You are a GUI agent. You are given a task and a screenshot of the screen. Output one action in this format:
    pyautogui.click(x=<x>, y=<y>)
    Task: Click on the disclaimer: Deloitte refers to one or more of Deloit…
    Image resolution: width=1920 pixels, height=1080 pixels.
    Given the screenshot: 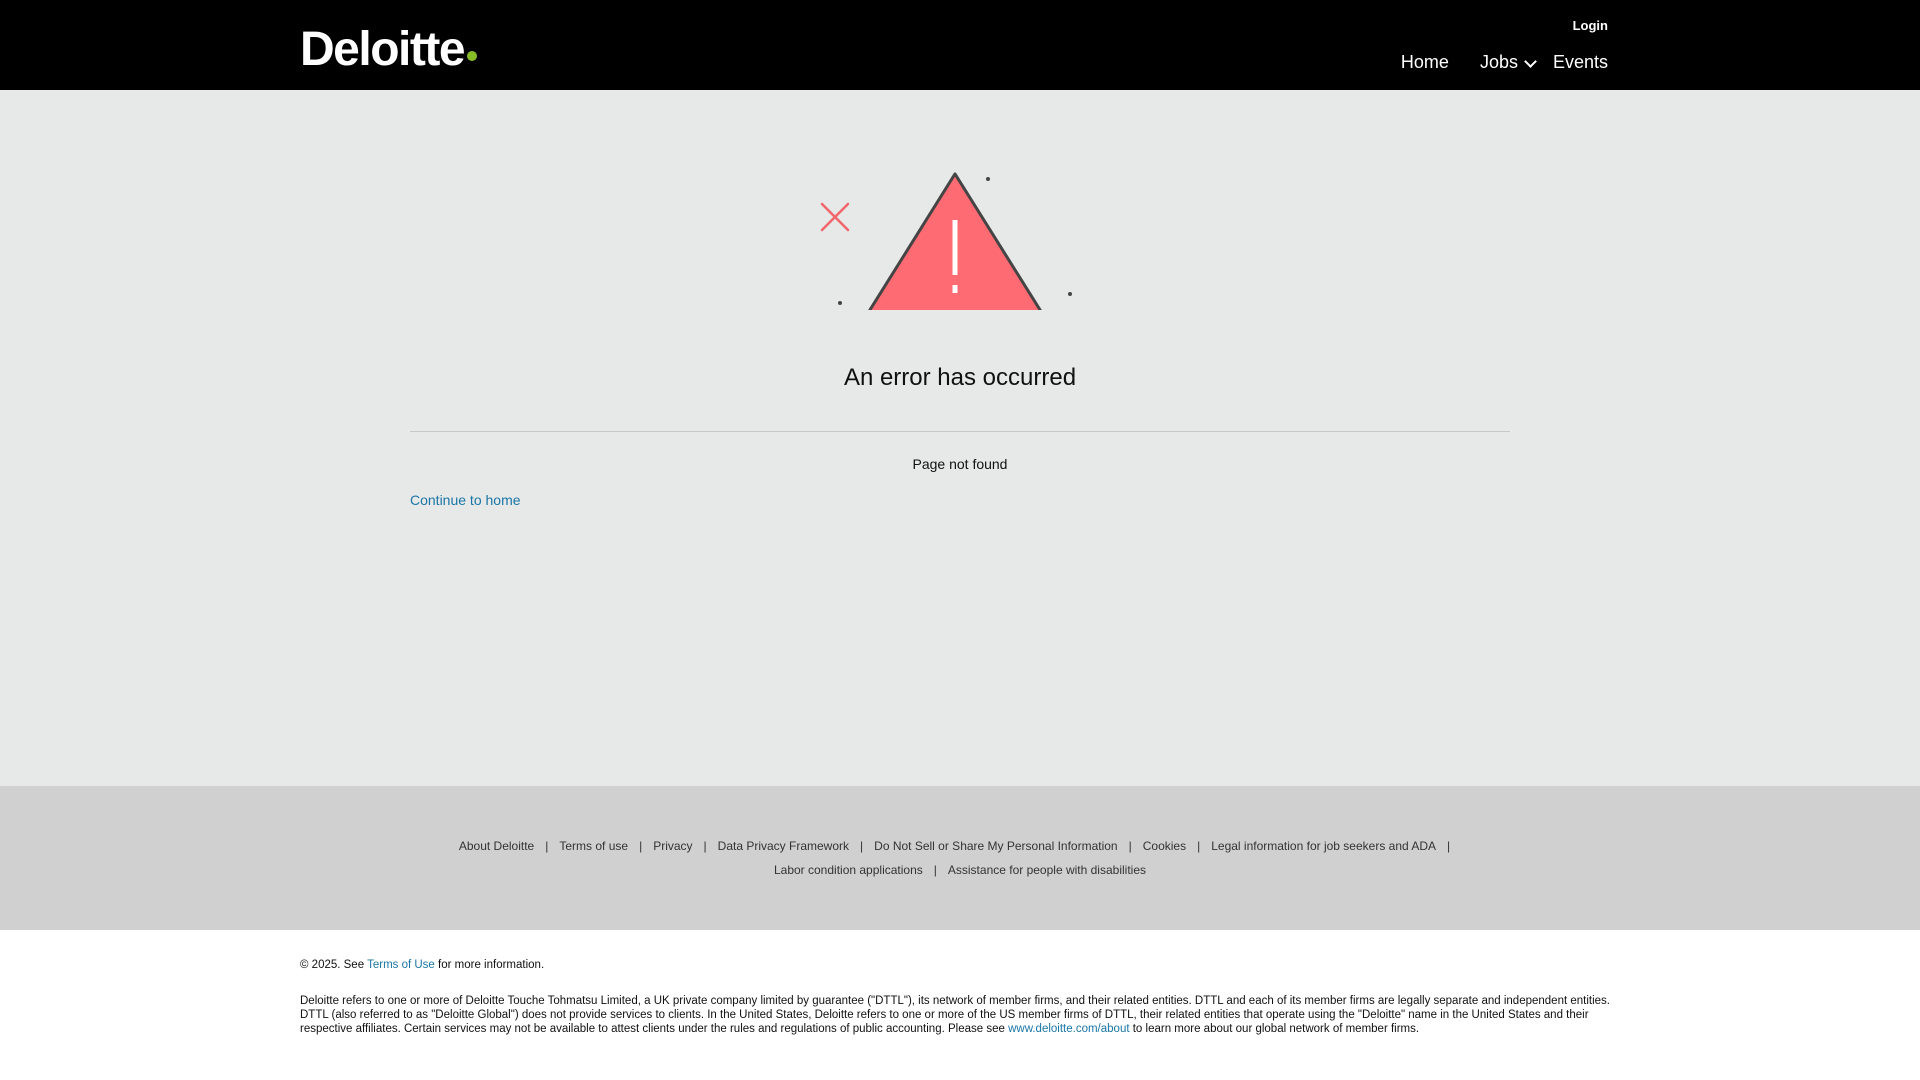 What is the action you would take?
    pyautogui.click(x=960, y=1015)
    